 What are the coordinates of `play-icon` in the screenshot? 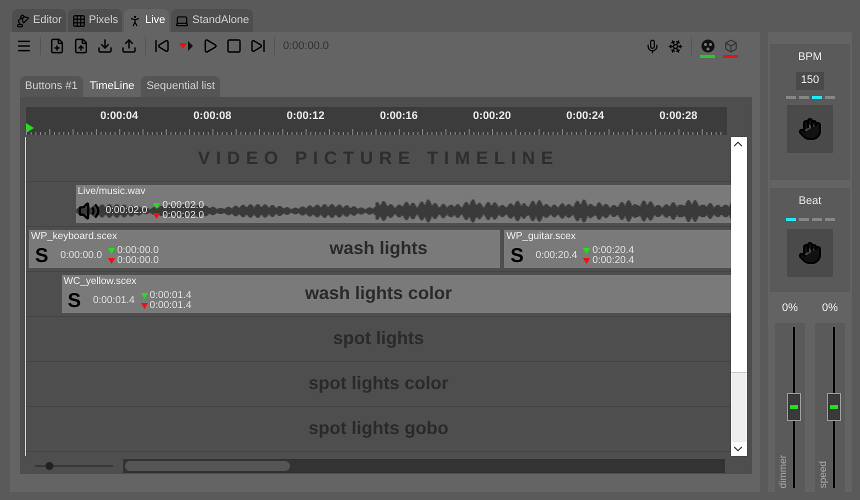 It's located at (210, 46).